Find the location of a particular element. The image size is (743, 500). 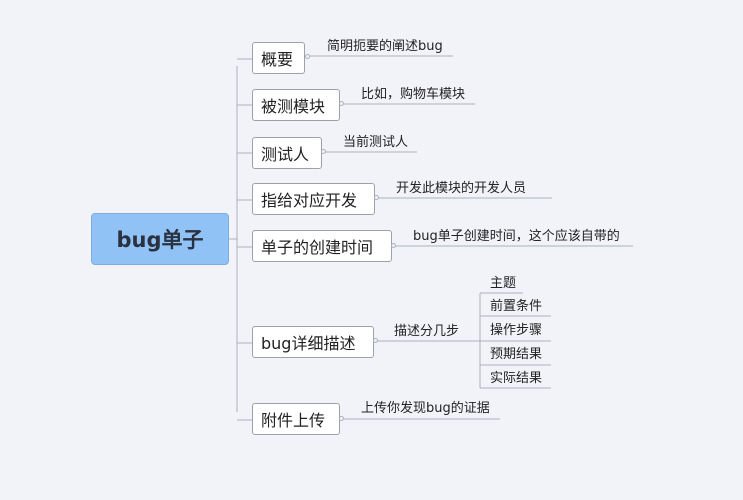

branch-node-tester: 测试人 is located at coordinates (287, 153).